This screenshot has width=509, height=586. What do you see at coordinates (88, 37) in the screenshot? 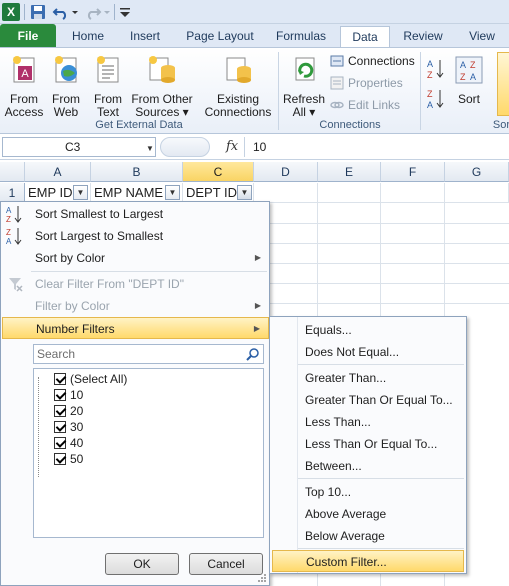
I see `tab-home: Home` at bounding box center [88, 37].